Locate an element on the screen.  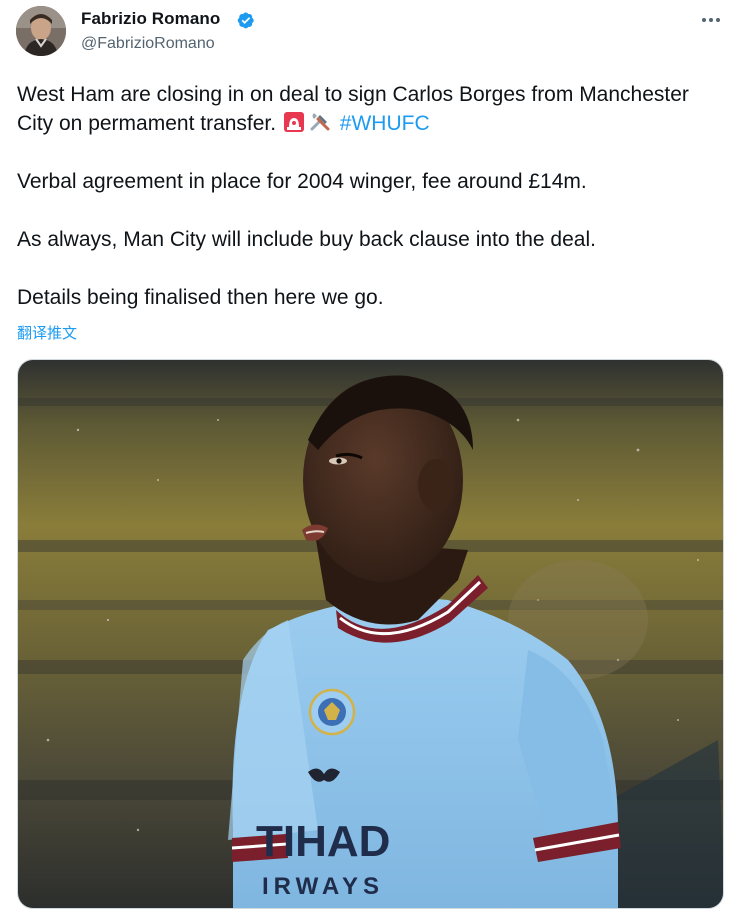
translate-tweet-link: 翻译推文 is located at coordinates (47, 332).